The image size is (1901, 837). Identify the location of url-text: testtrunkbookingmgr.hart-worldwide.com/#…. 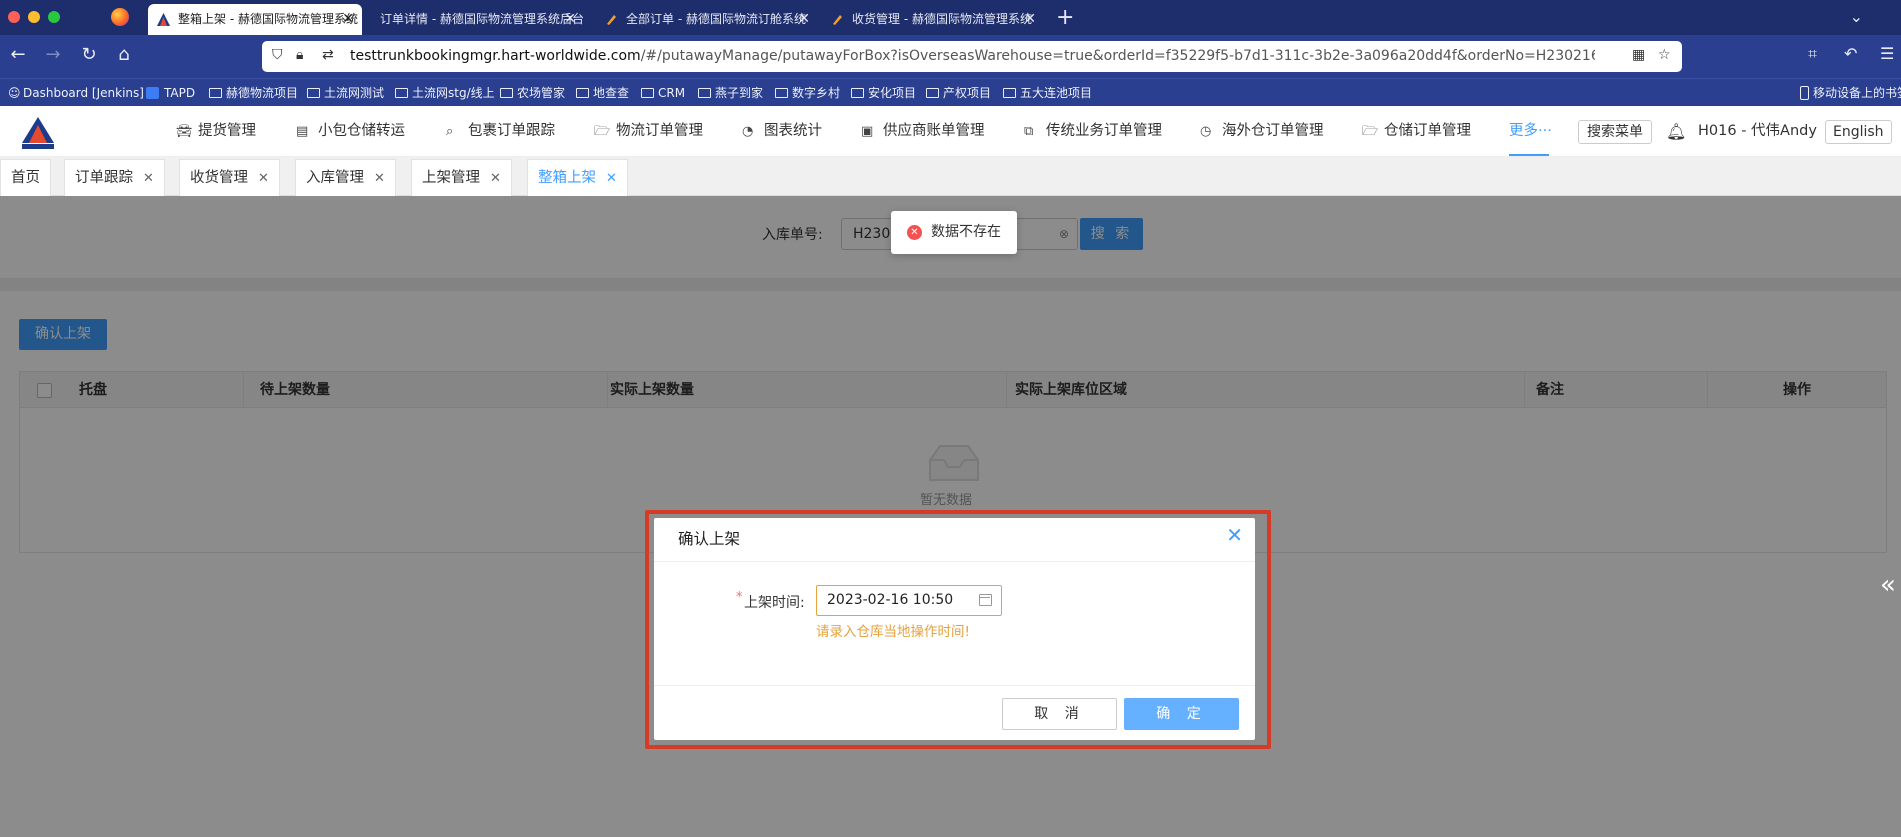
(972, 56).